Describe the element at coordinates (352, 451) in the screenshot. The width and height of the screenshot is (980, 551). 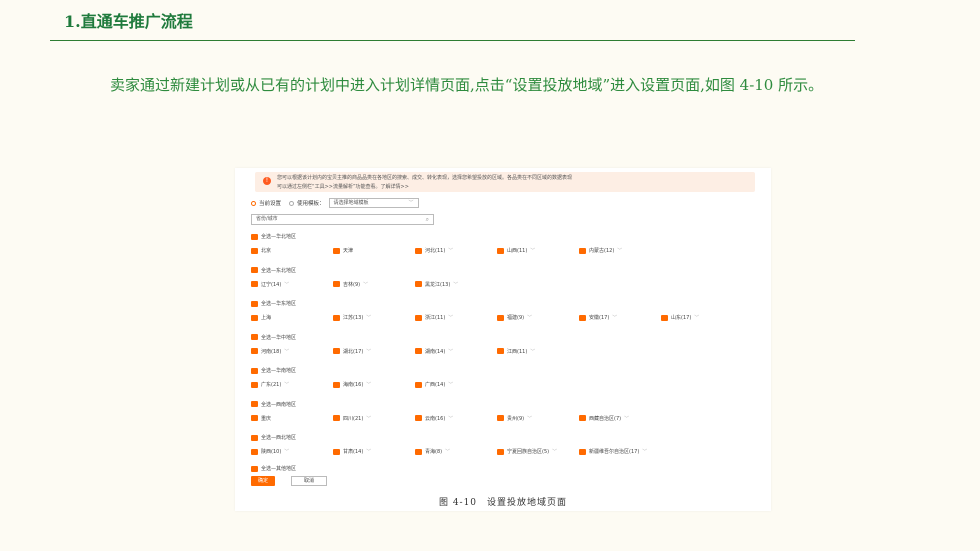
I see `province-checkbox: 甘肃(14) ﹀` at that location.